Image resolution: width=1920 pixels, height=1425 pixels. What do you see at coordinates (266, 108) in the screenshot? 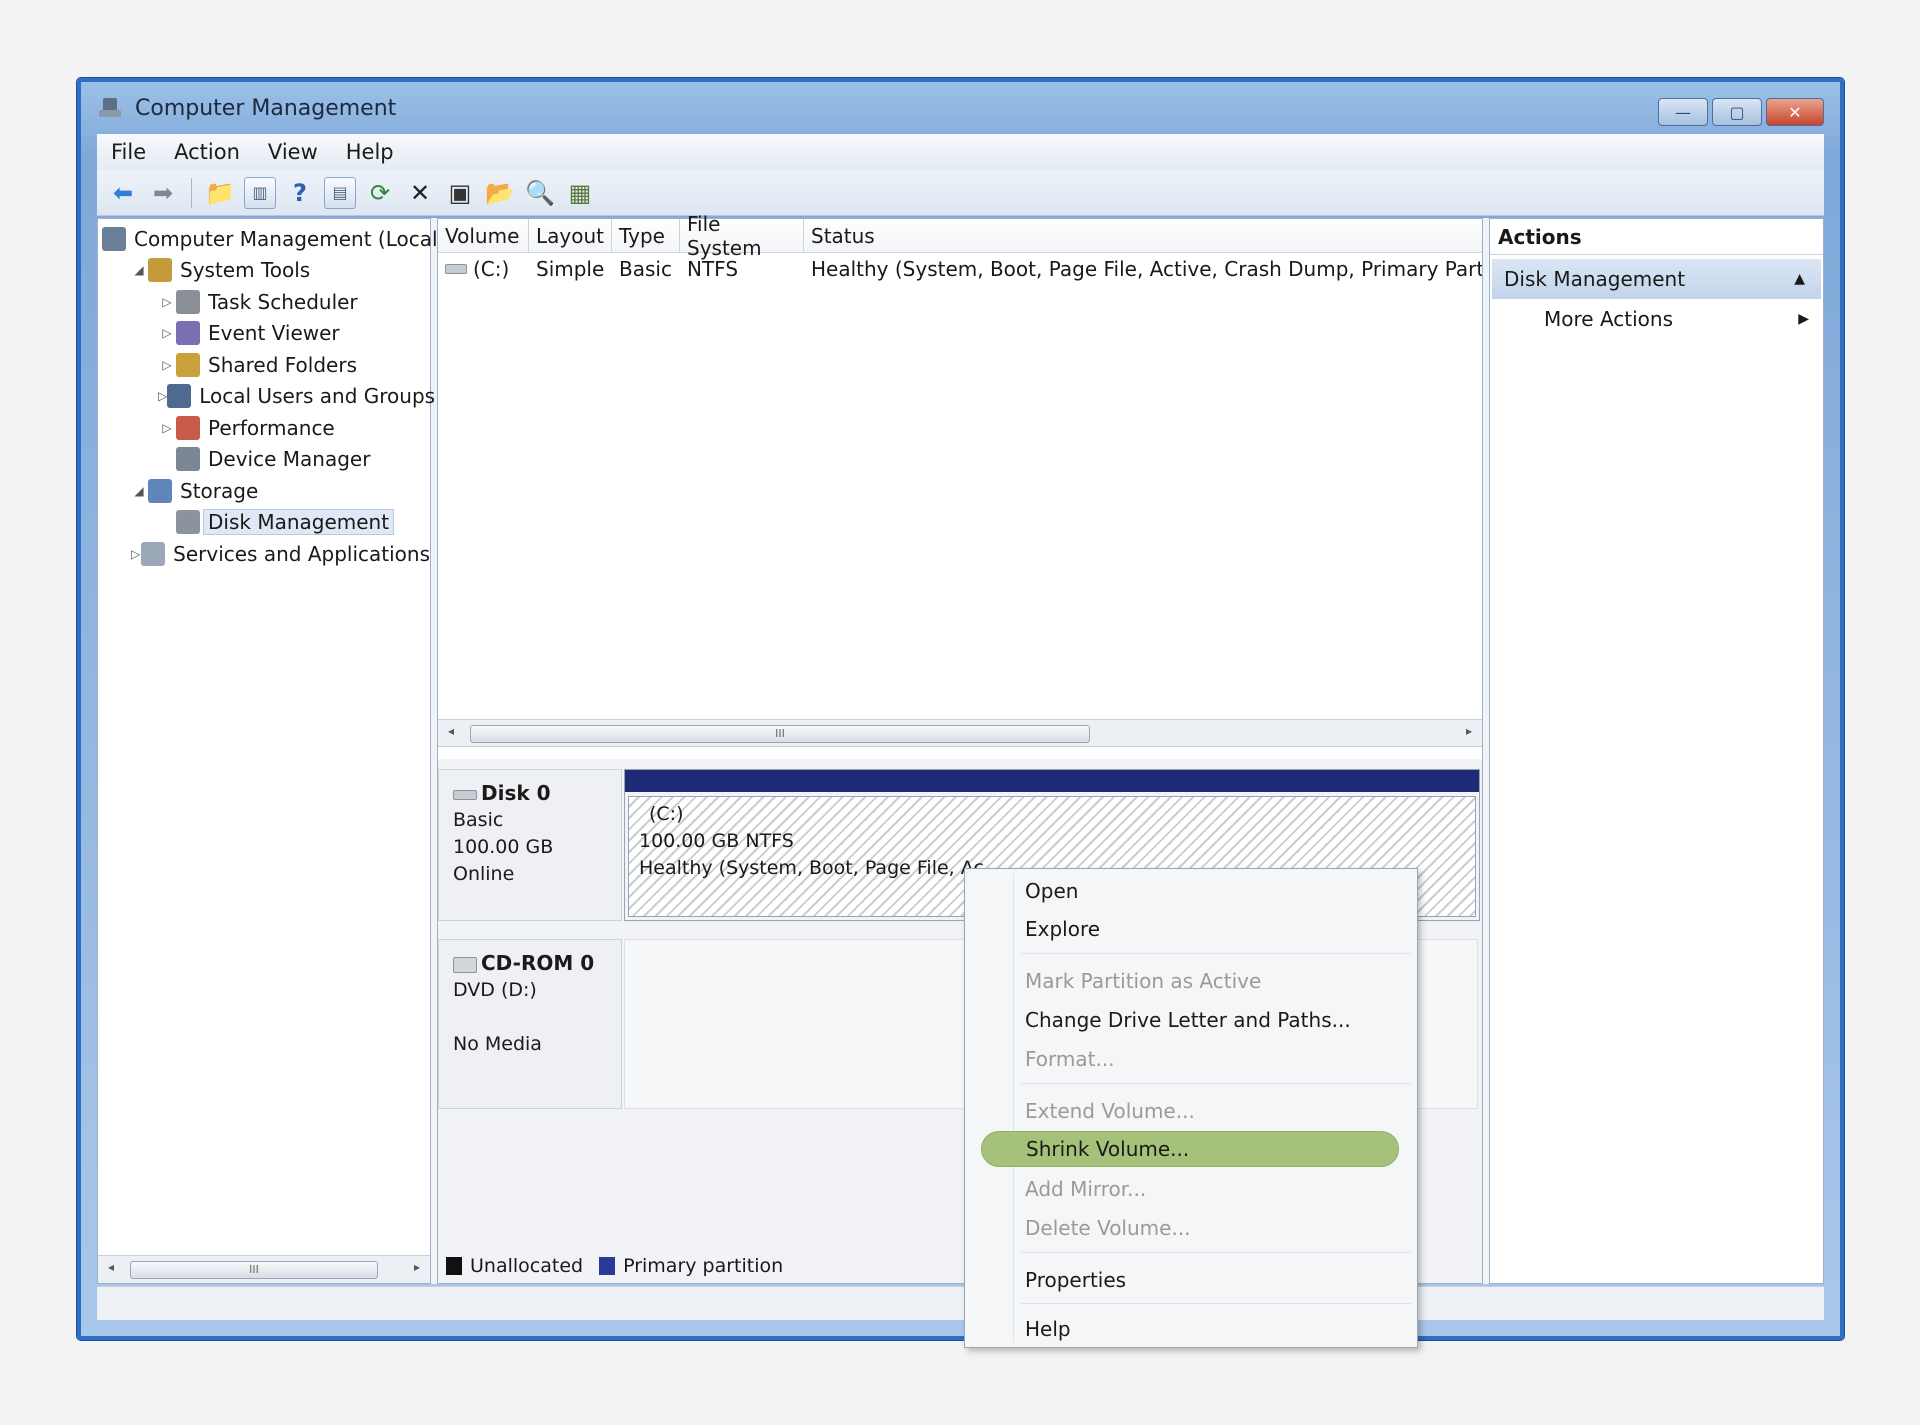
I see `window-title: Computer Management` at bounding box center [266, 108].